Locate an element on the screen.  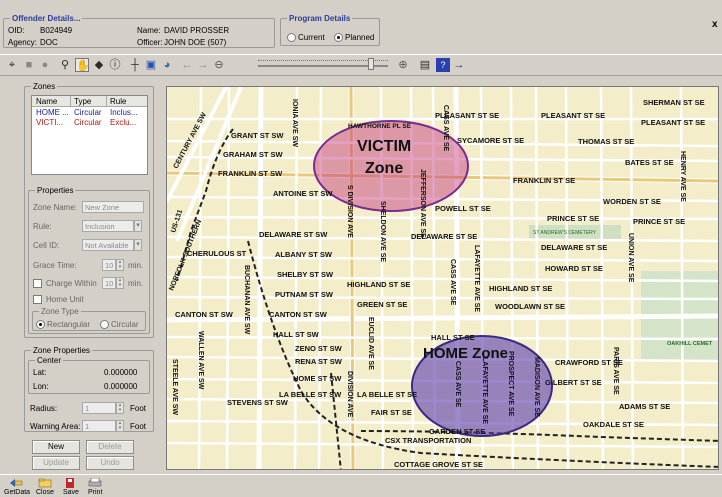
measure-icon: ┼ is located at coordinates (135, 65).